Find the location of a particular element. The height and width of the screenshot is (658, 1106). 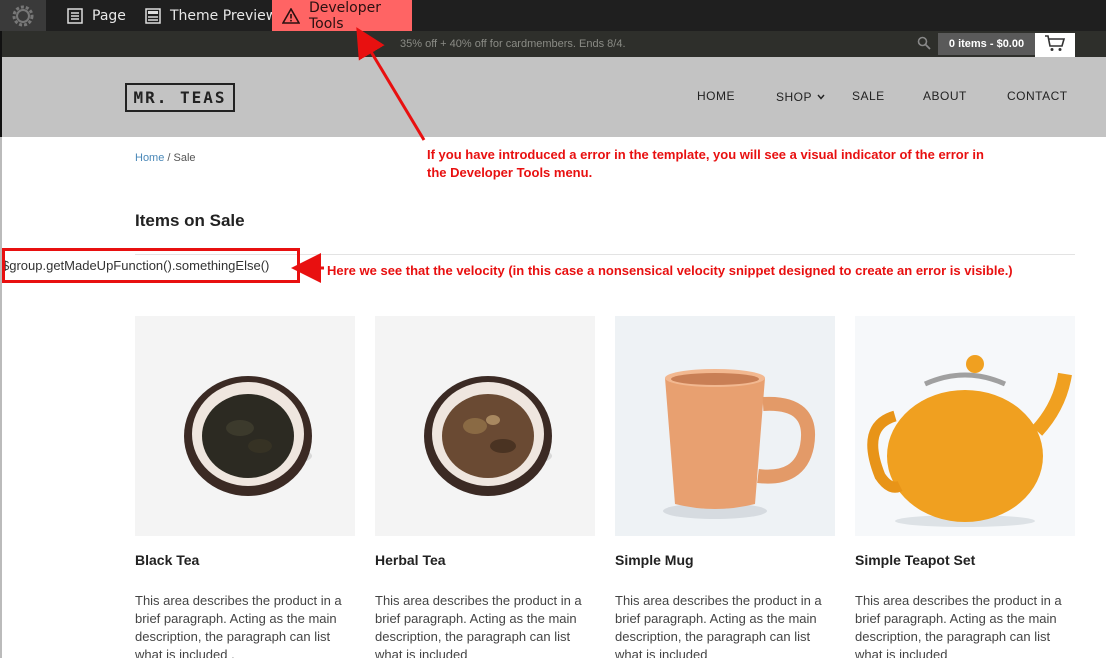

product-image-herbal-tea is located at coordinates (485, 426).